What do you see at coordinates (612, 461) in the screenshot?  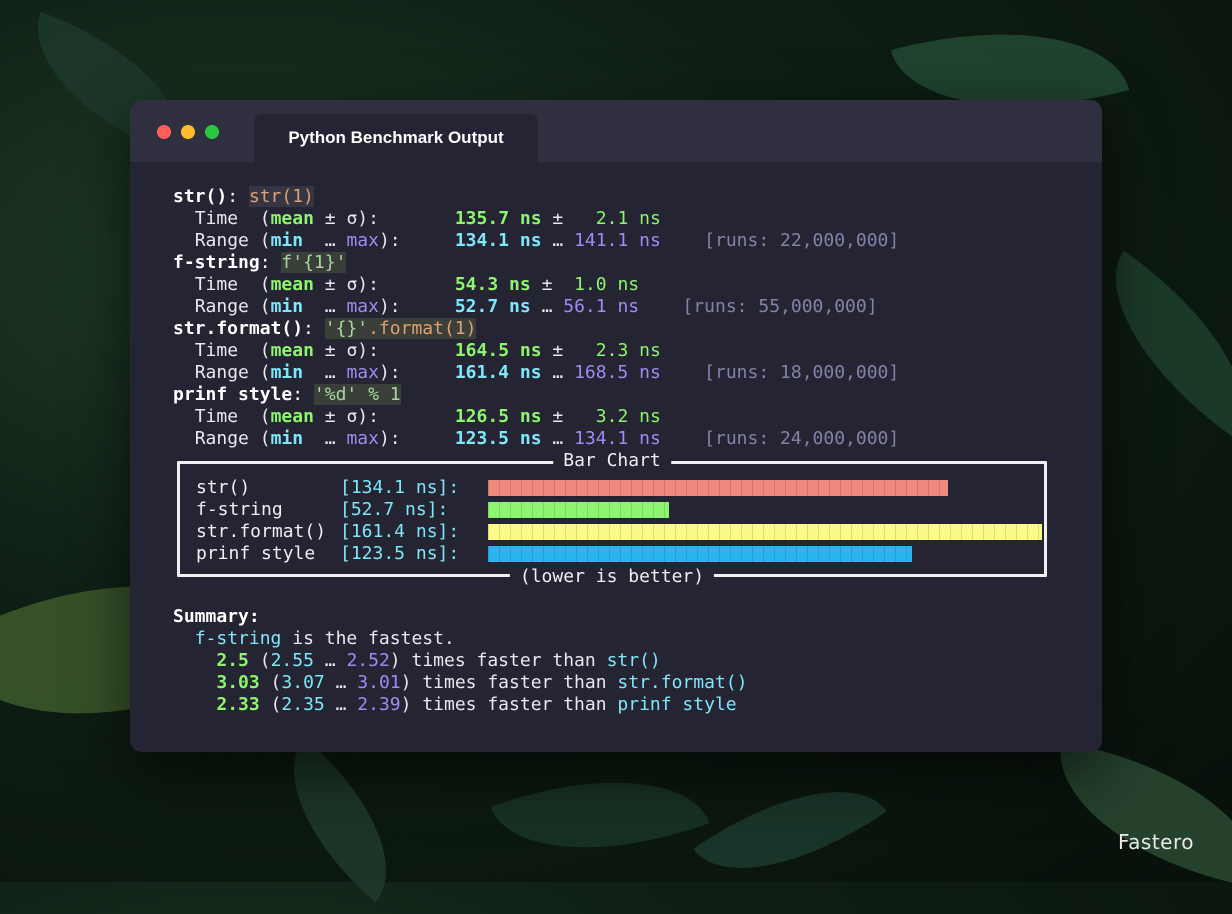 I see `chart-title: Bar Chart` at bounding box center [612, 461].